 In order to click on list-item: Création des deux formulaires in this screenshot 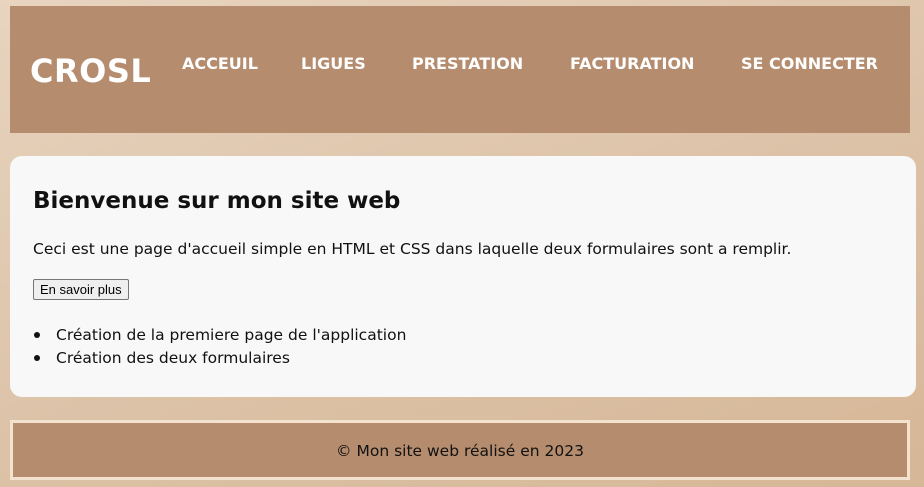, I will do `click(219, 359)`.